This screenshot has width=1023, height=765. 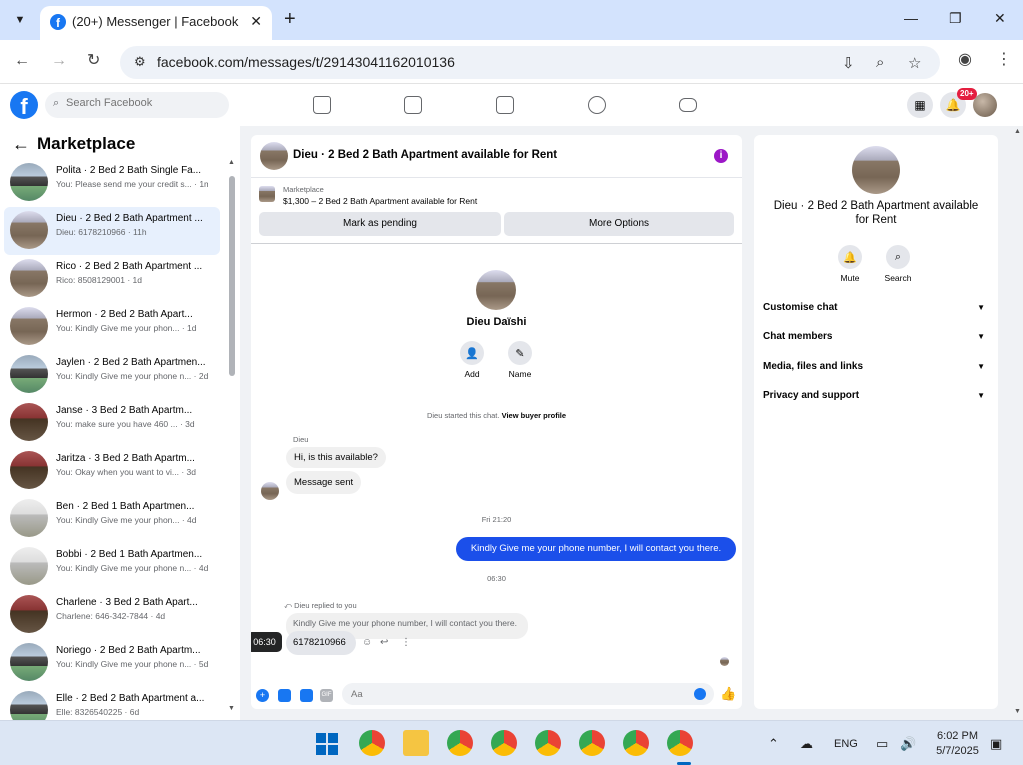 What do you see at coordinates (274, 156) in the screenshot?
I see `chat-avatar` at bounding box center [274, 156].